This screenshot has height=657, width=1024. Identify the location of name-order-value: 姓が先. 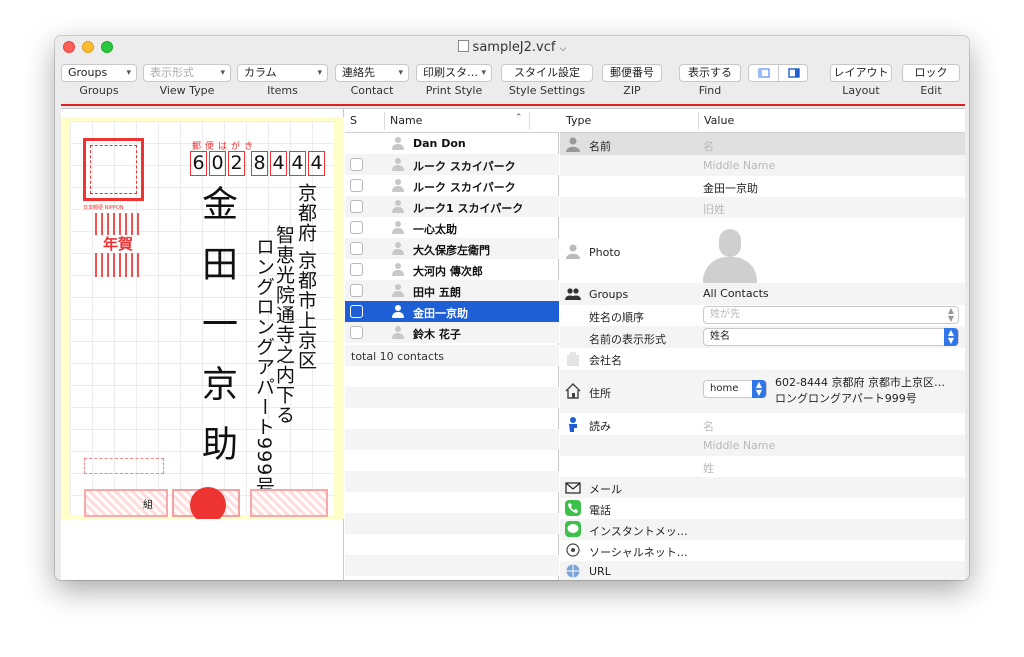
(725, 314).